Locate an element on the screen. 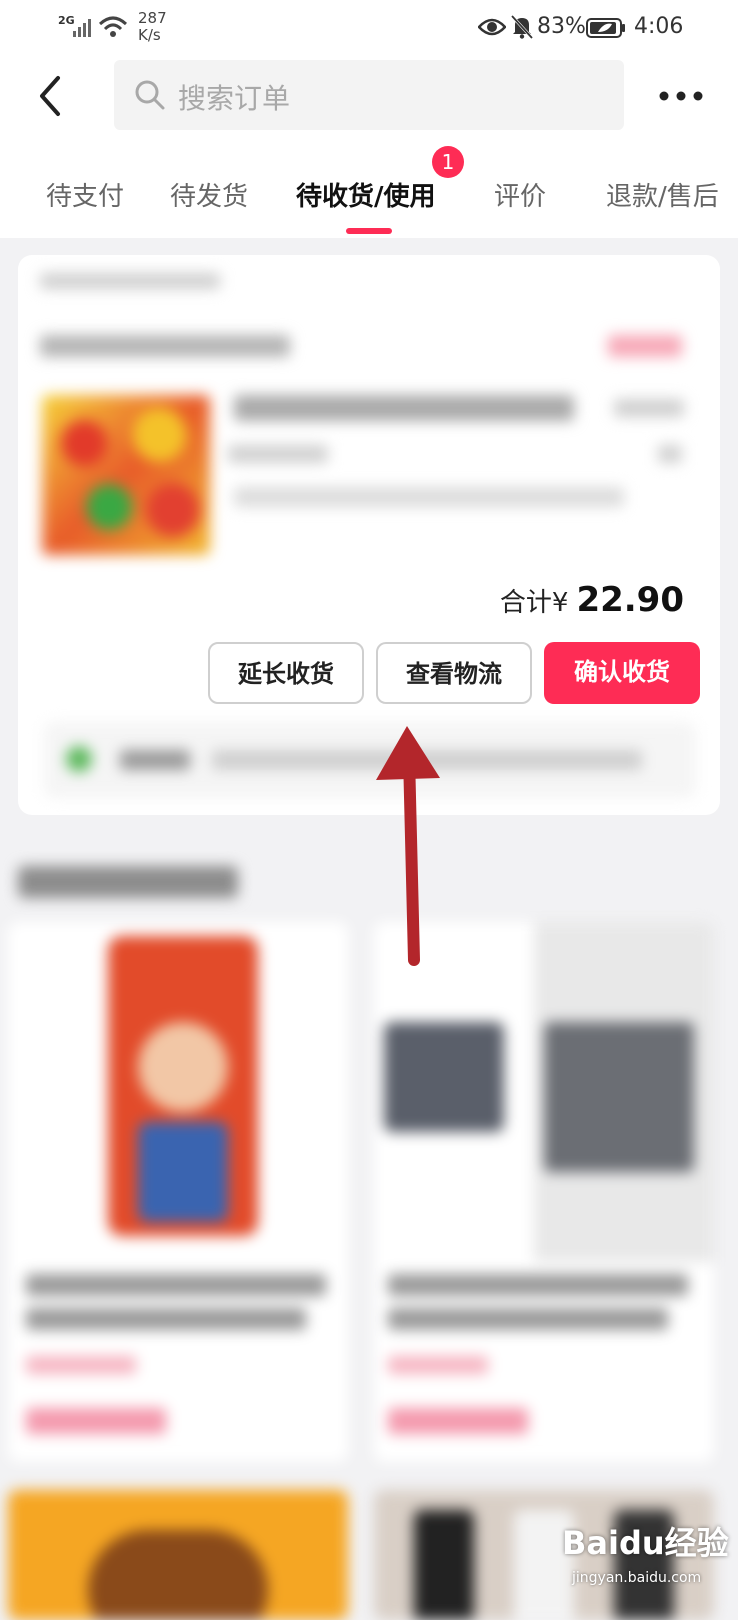 This screenshot has width=738, height=1620. search-icon is located at coordinates (150, 95).